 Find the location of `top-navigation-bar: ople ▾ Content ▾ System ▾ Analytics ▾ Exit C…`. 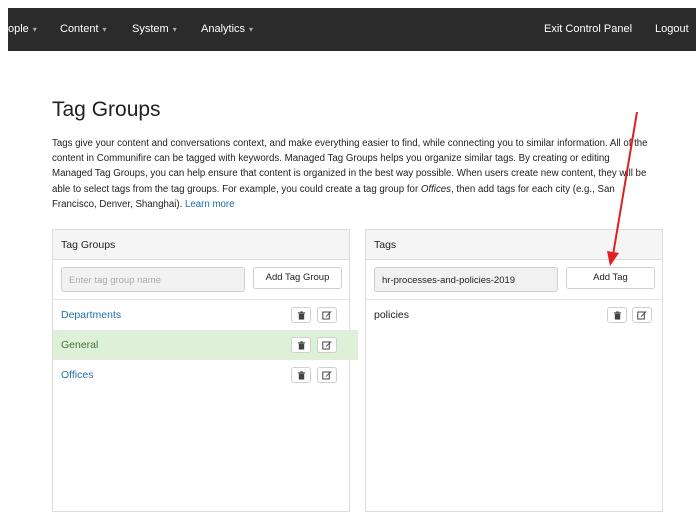

top-navigation-bar: ople ▾ Content ▾ System ▾ Analytics ▾ Exit C… is located at coordinates (352, 29).